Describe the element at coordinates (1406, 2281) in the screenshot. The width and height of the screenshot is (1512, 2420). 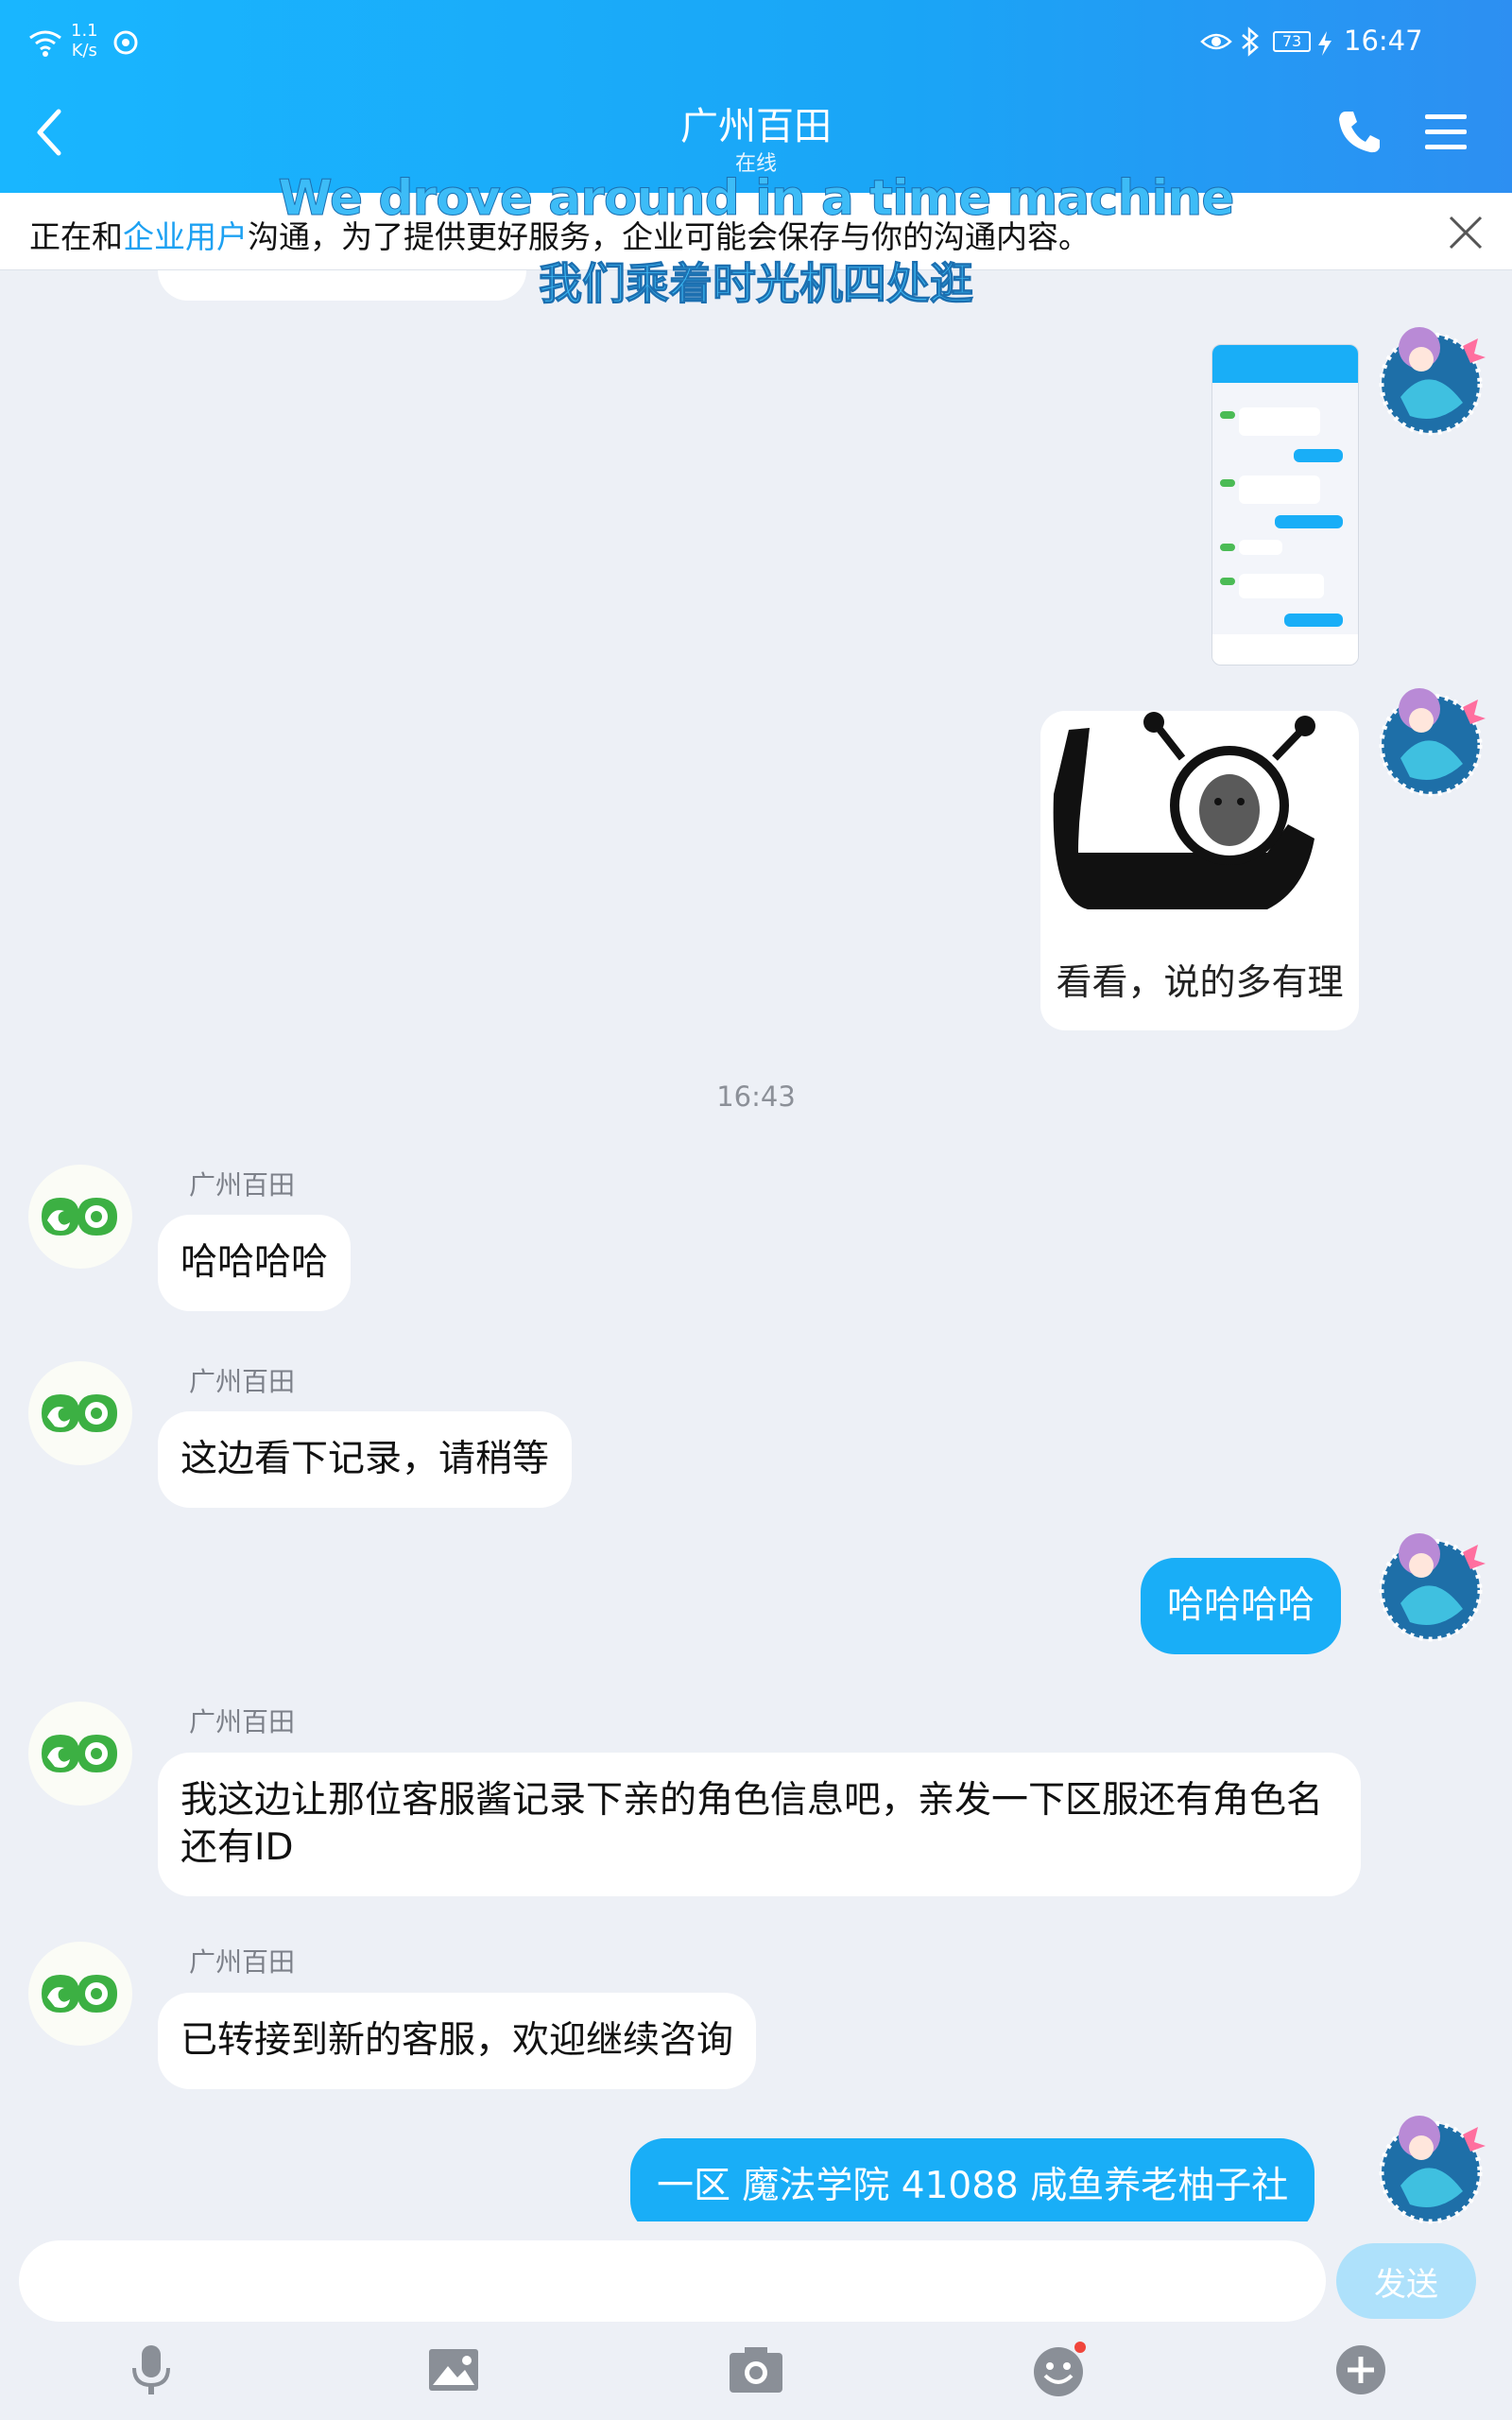
I see `send-button: 发送` at that location.